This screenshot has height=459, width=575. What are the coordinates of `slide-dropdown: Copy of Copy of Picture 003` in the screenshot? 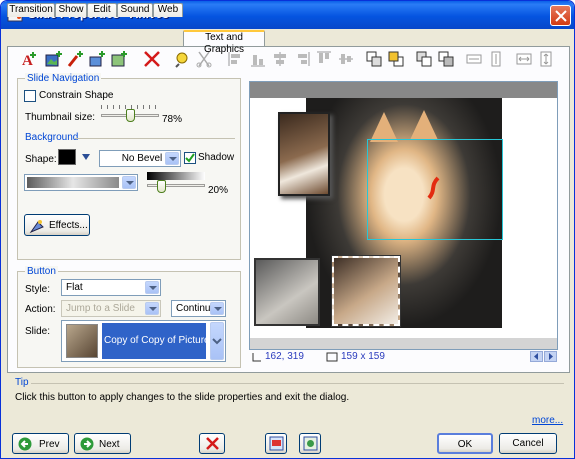 It's located at (143, 341).